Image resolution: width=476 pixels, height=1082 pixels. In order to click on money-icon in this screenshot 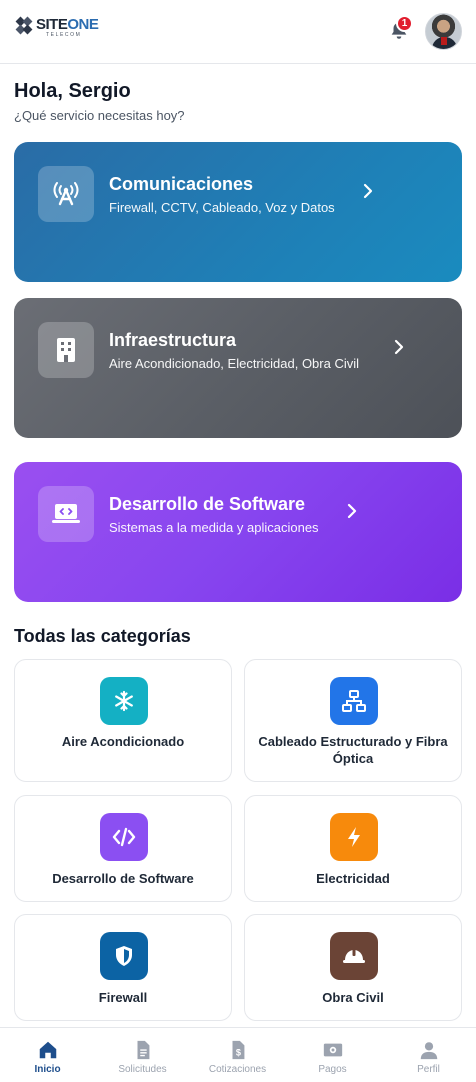, I will do `click(332, 1050)`.